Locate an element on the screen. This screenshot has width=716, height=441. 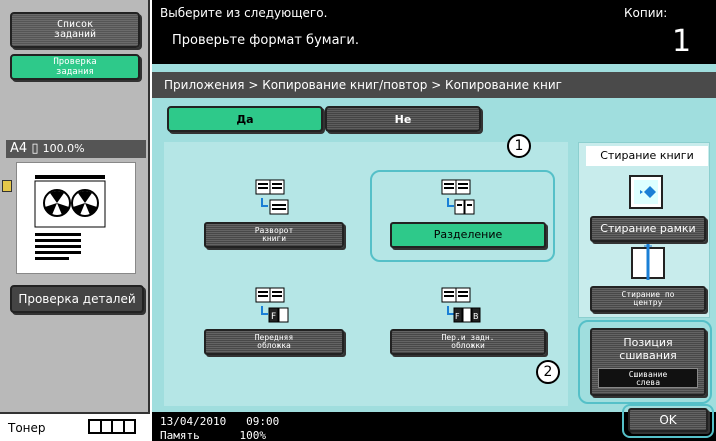
front-back-cover-button: Пер.и задн. обложки is located at coordinates (468, 342).